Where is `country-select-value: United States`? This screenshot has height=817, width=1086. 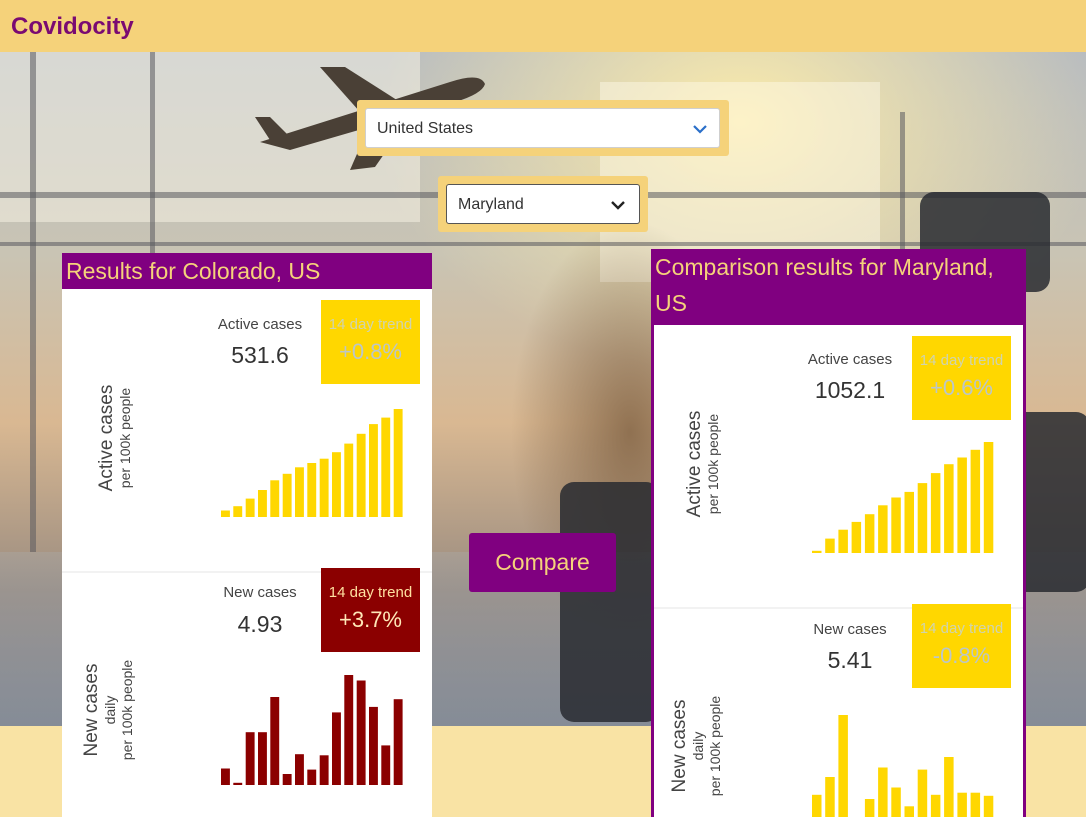 country-select-value: United States is located at coordinates (425, 128).